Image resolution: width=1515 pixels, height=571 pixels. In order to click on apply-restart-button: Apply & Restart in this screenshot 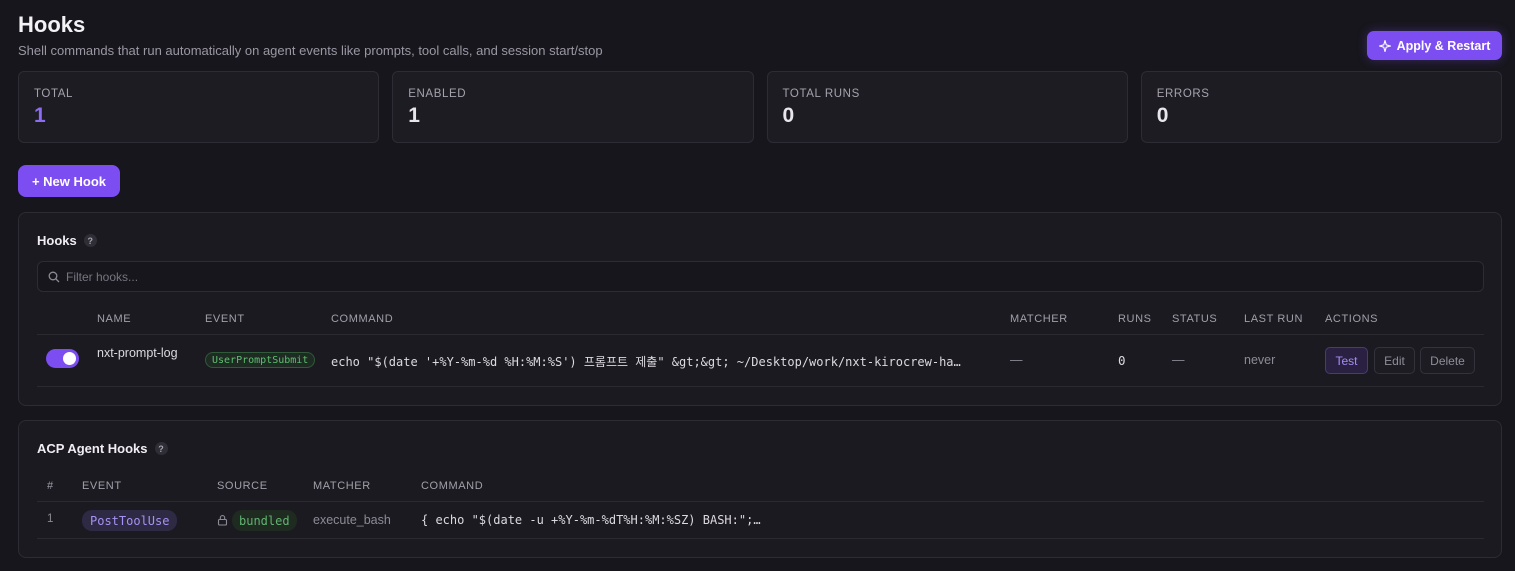, I will do `click(1434, 45)`.